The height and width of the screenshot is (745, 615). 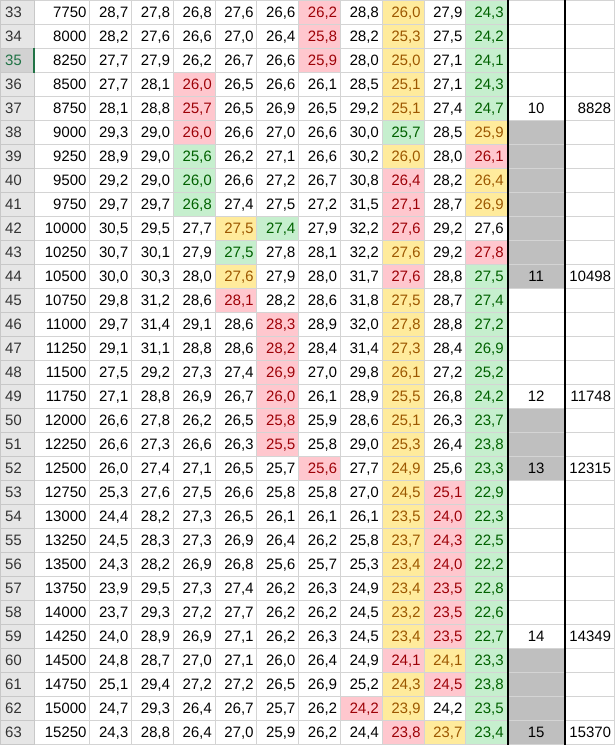 What do you see at coordinates (361, 180) in the screenshot?
I see `table-cell: 30,8` at bounding box center [361, 180].